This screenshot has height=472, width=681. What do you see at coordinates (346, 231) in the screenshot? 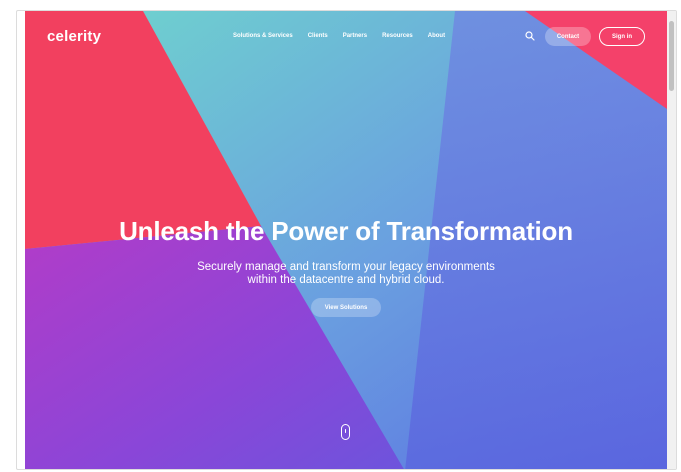
I see `hero-headline: Unleash the Power of Transformation` at bounding box center [346, 231].